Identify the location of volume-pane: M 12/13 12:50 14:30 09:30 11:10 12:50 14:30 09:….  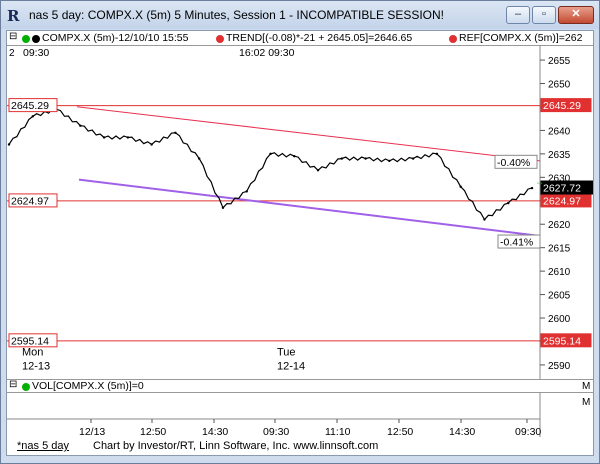
(300, 415).